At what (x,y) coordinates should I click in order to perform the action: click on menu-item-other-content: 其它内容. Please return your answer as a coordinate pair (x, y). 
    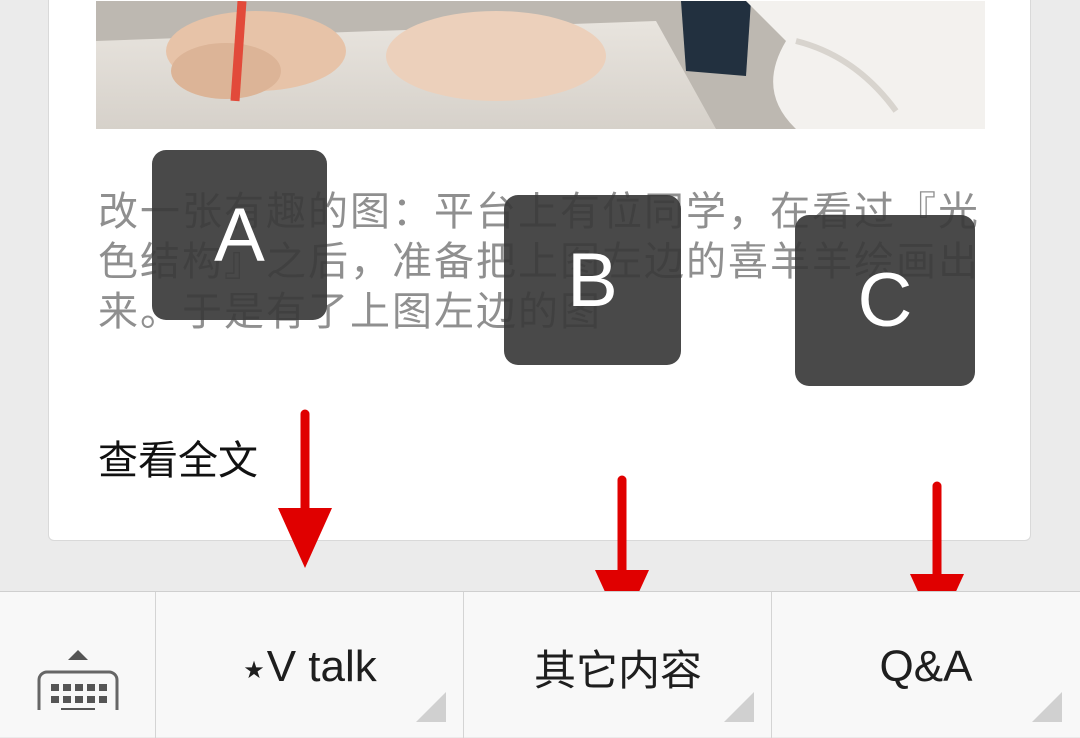
    Looking at the image, I should click on (617, 665).